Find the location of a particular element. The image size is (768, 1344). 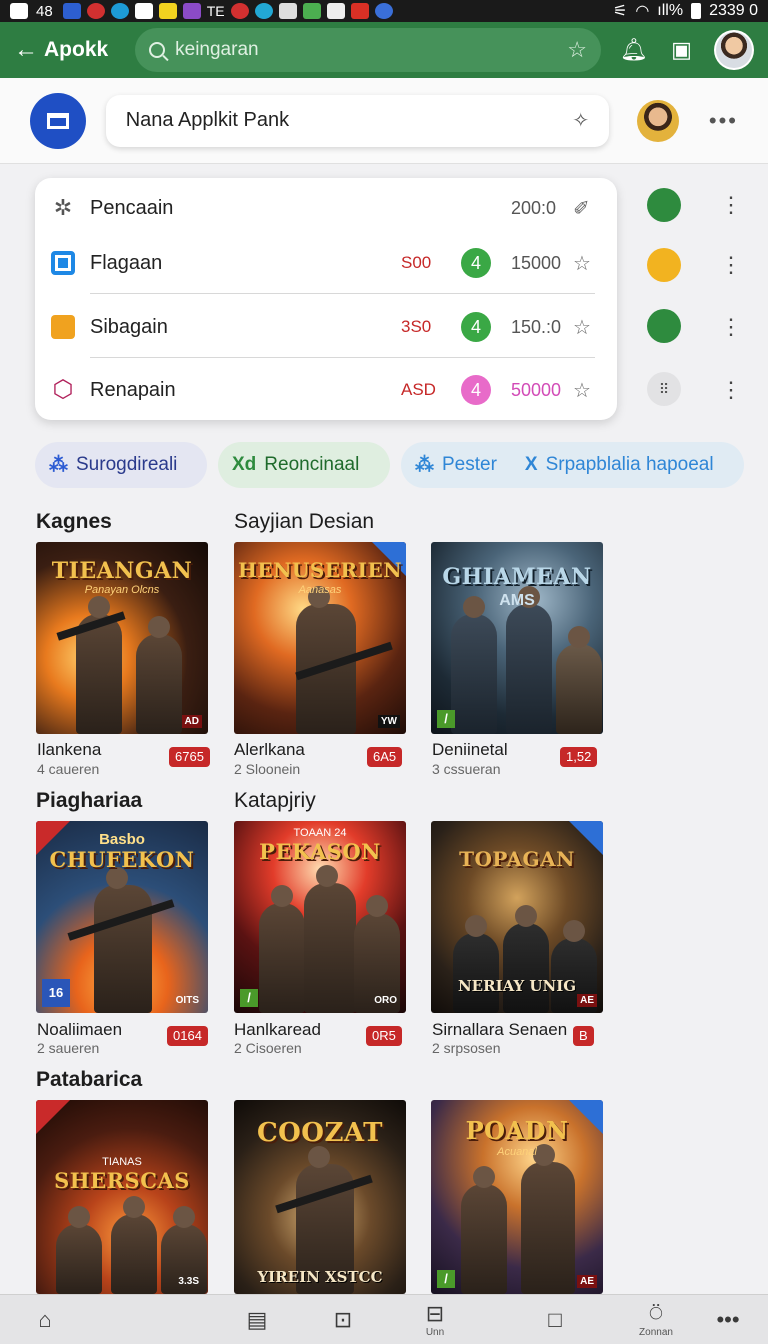

back-arrow-icon: ← is located at coordinates (26, 50).